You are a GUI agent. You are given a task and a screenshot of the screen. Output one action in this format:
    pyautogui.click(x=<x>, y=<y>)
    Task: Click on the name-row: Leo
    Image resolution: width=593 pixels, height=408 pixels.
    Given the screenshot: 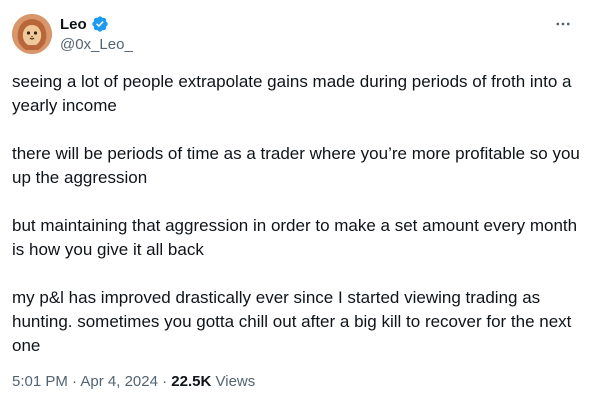 What is the action you would take?
    pyautogui.click(x=96, y=24)
    